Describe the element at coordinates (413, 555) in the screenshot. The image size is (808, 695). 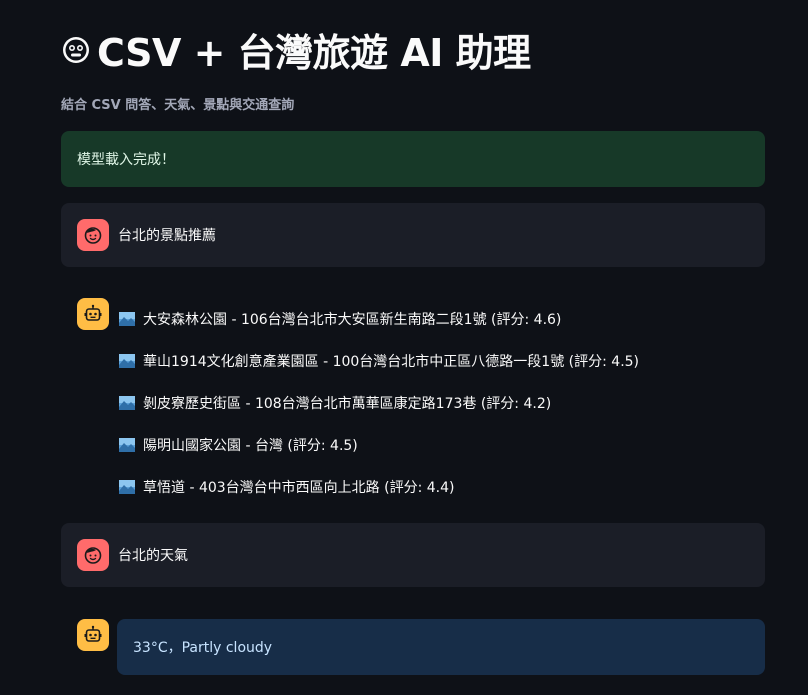
I see `user-message: 台北的天氣` at that location.